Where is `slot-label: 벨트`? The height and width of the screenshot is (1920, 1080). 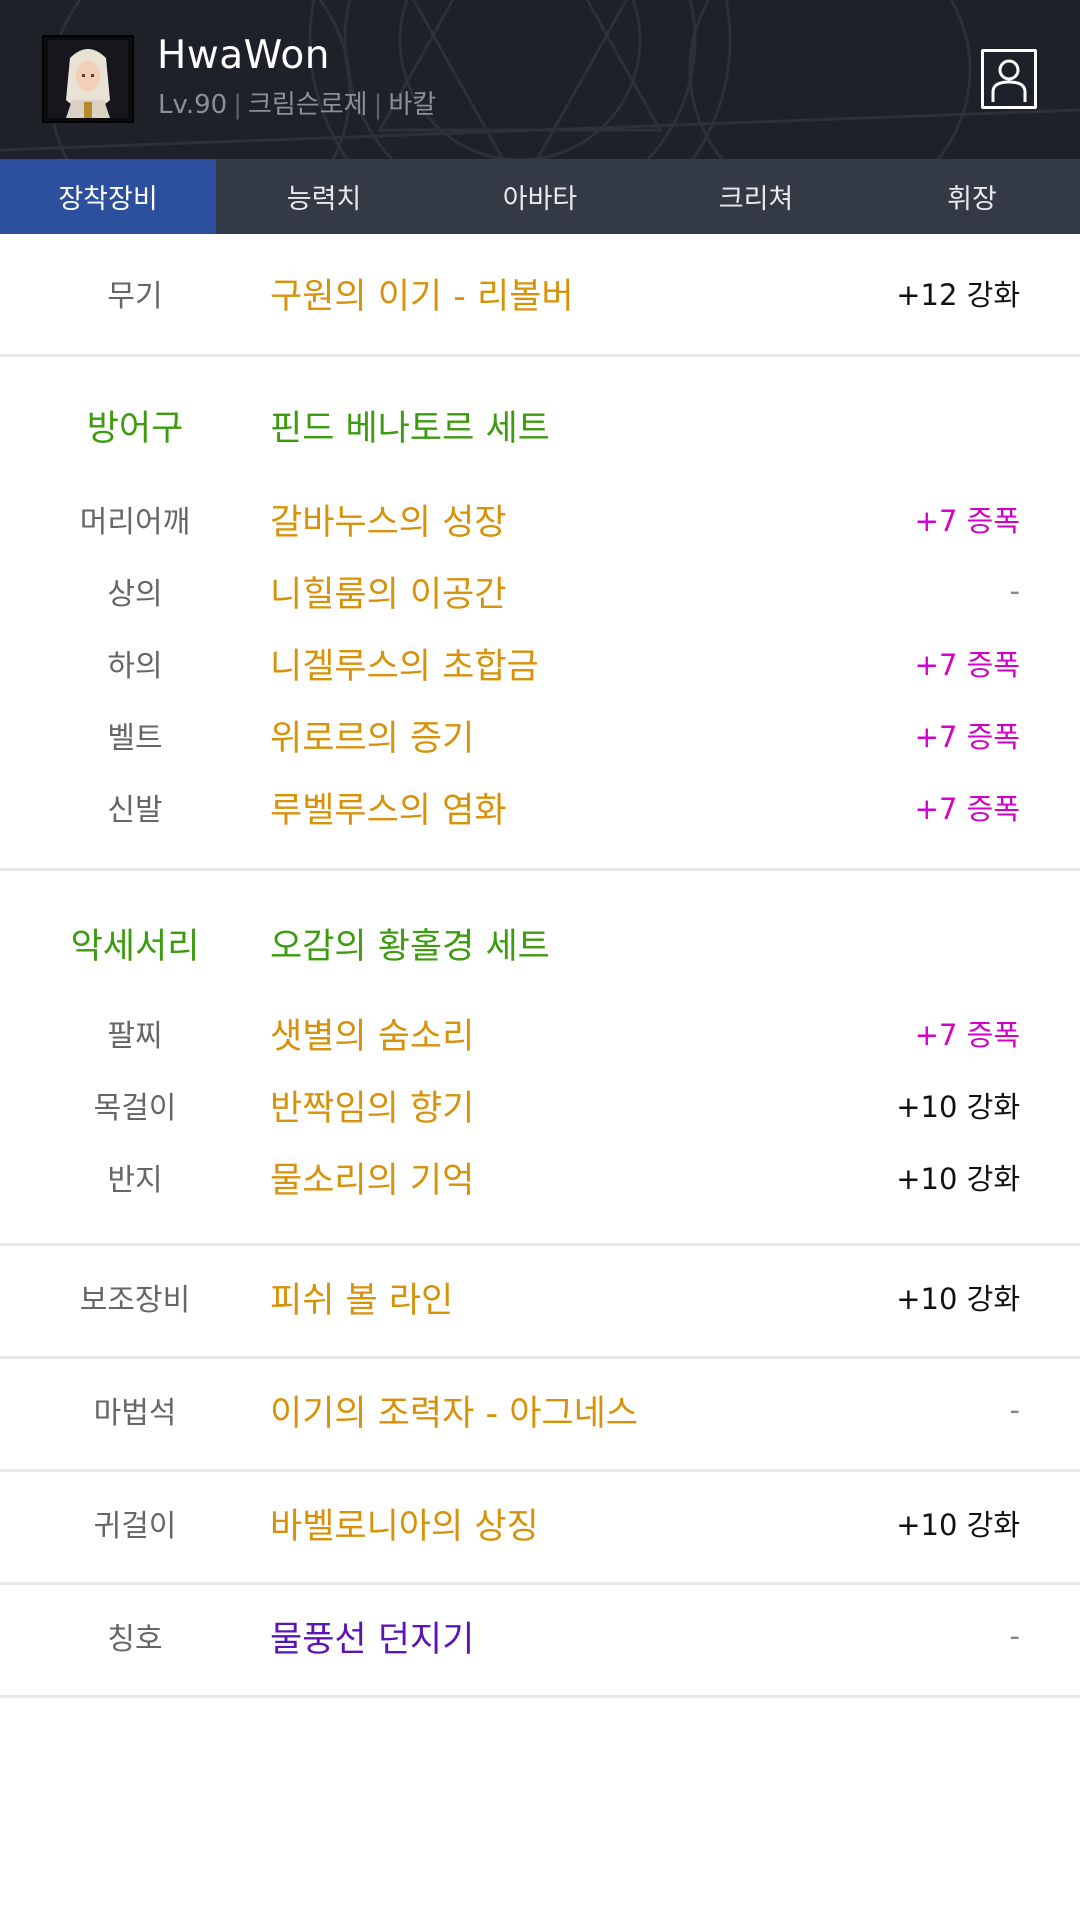 slot-label: 벨트 is located at coordinates (135, 738).